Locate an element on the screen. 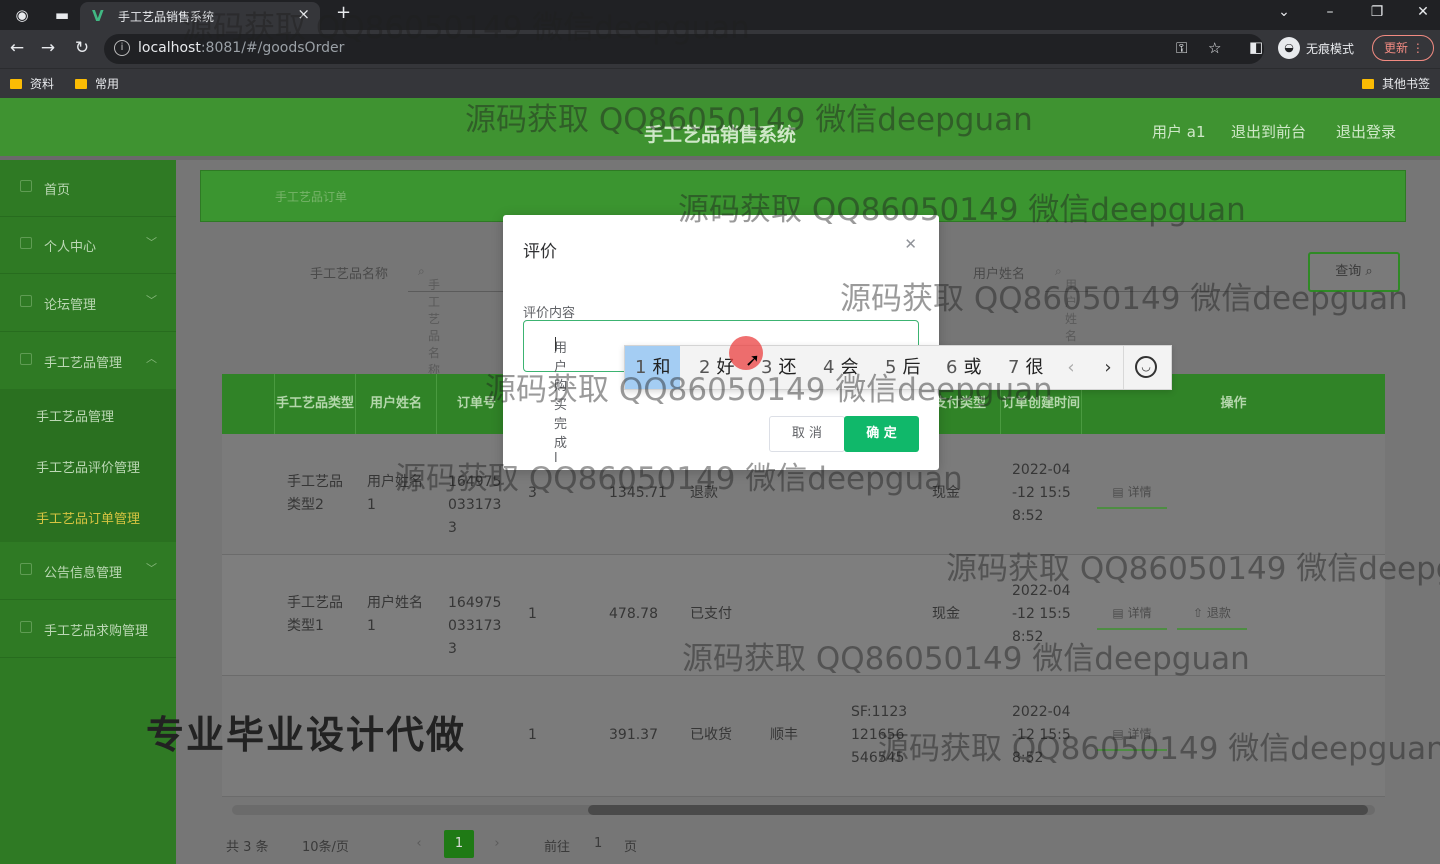 The image size is (1440, 864). bookmark-star-icon: ☆ is located at coordinates (1214, 48).